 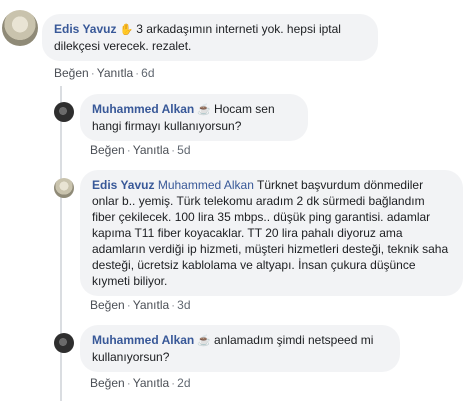 I want to click on comment-actions: Beğen · Yanıtla · 6d, so click(x=104, y=73).